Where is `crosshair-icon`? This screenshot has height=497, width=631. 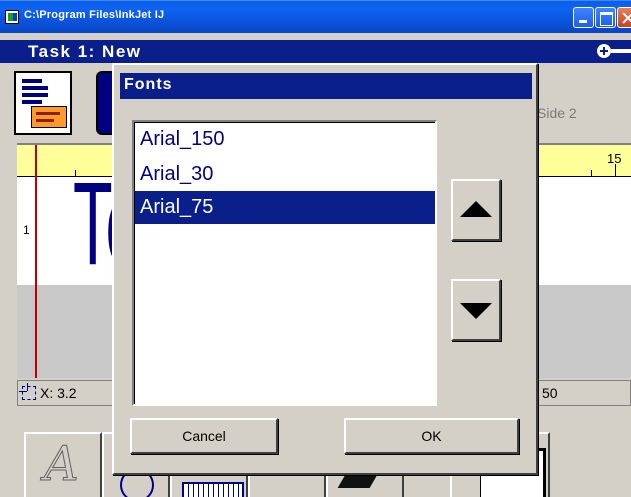 crosshair-icon is located at coordinates (27, 391).